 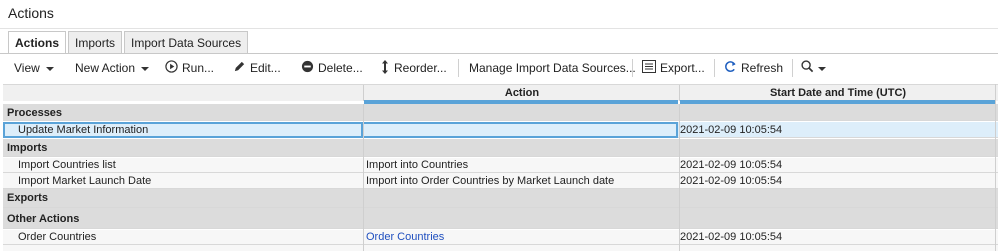 I want to click on column-header-start: Start Date and Time (UTC), so click(x=837, y=93).